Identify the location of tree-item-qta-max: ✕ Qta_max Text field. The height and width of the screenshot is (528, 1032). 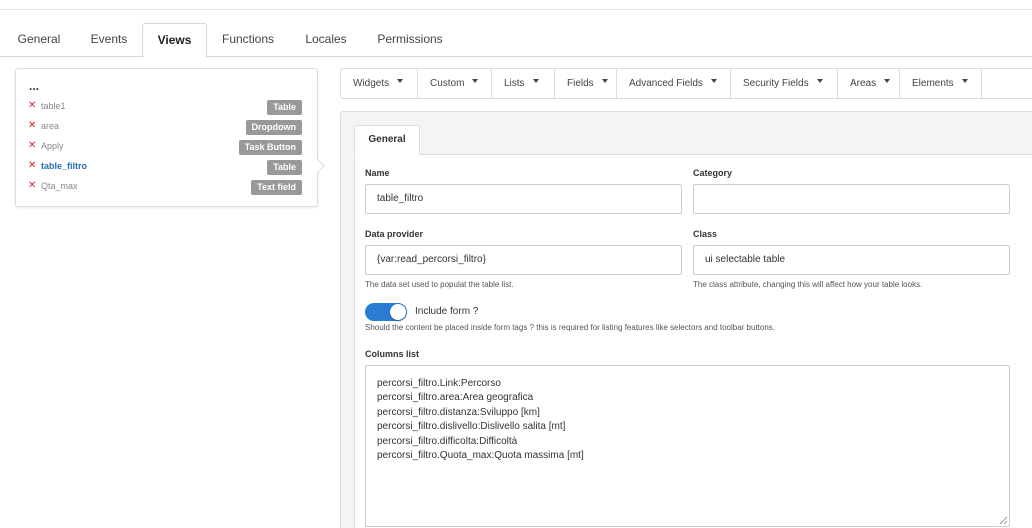
(166, 187).